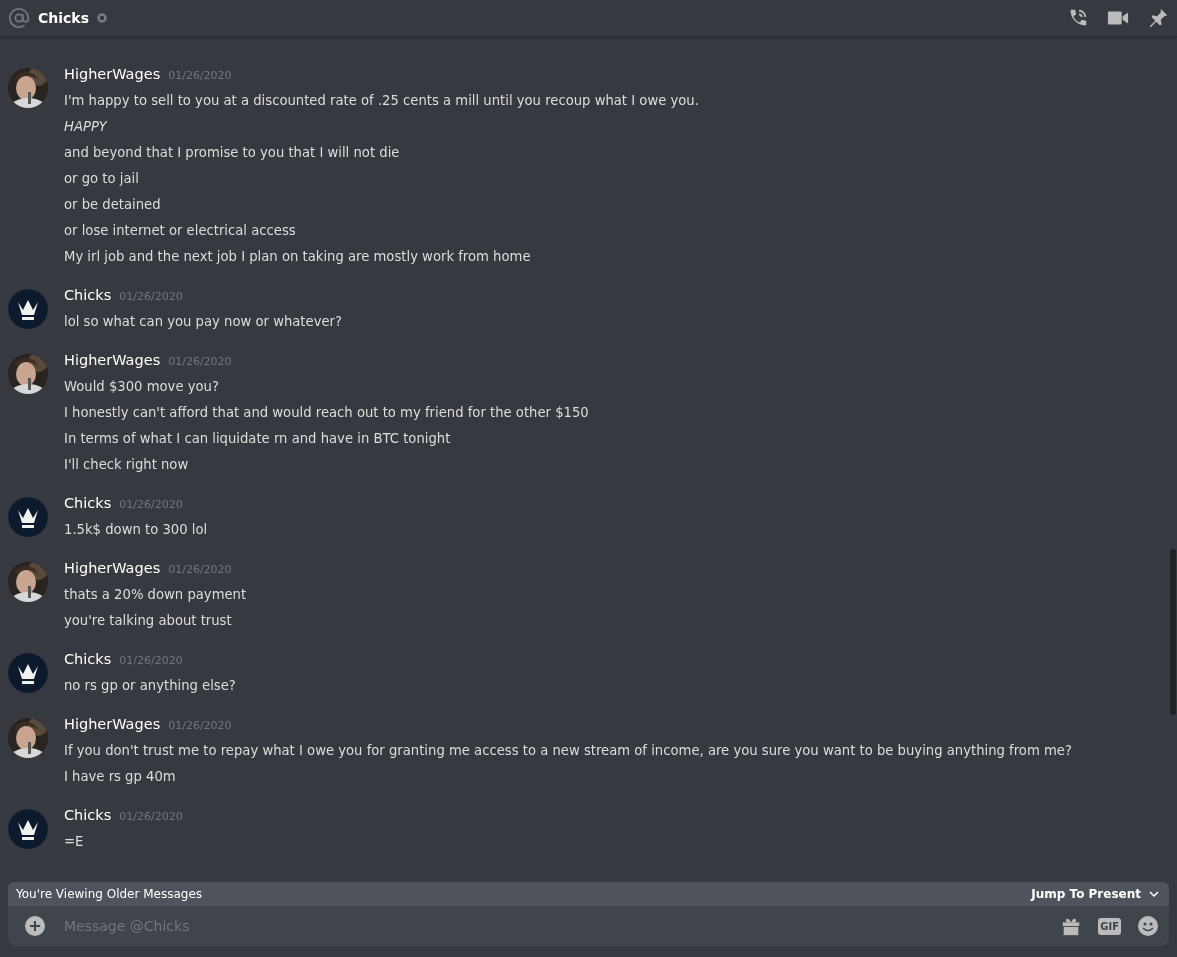 The width and height of the screenshot is (1177, 957). What do you see at coordinates (568, 751) in the screenshot?
I see `message-text: If you don't trust me to repay what I owe you for granting me access to a new stream of income, are you sure you want to be buying anything from me?` at bounding box center [568, 751].